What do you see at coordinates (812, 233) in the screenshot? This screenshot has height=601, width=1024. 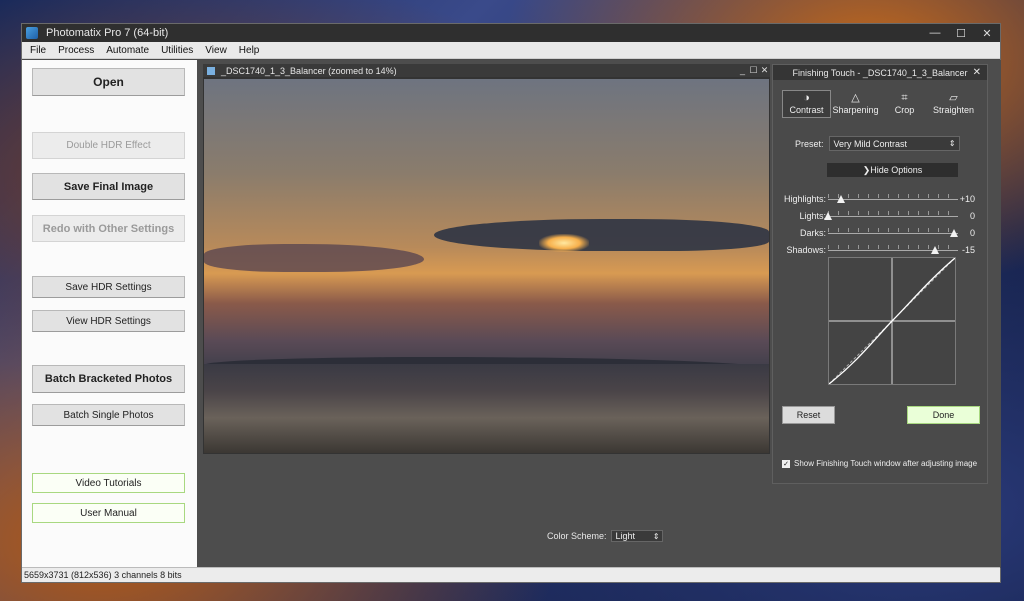 I see `slider-label: Darks:` at bounding box center [812, 233].